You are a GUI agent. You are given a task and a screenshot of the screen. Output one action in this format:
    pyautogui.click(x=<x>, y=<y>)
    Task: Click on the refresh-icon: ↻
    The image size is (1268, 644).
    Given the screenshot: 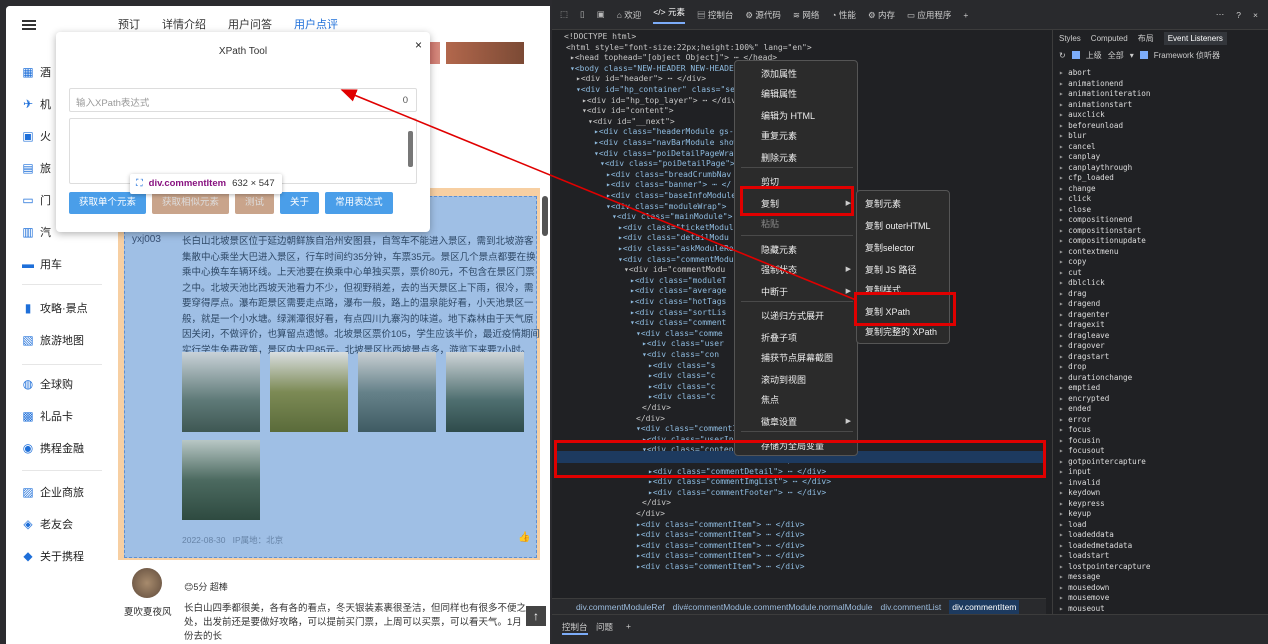 What is the action you would take?
    pyautogui.click(x=1062, y=55)
    